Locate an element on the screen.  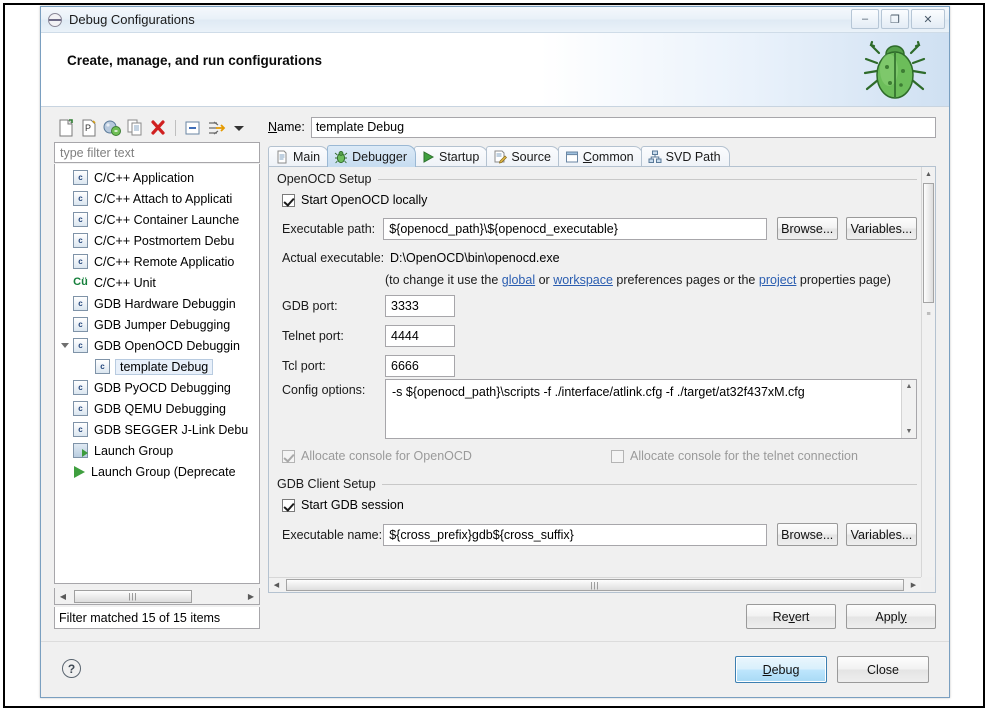
tab-startup: Startup is located at coordinates (451, 156).